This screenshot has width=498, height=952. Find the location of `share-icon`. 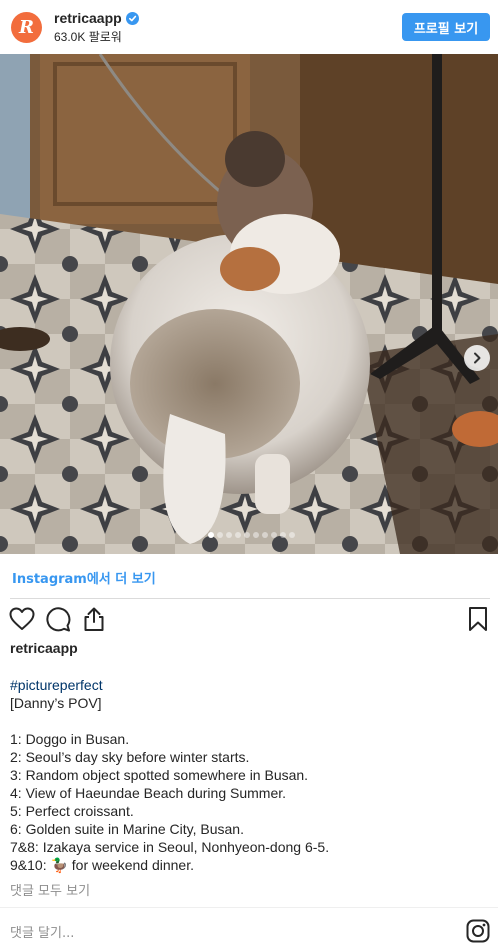

share-icon is located at coordinates (94, 619).